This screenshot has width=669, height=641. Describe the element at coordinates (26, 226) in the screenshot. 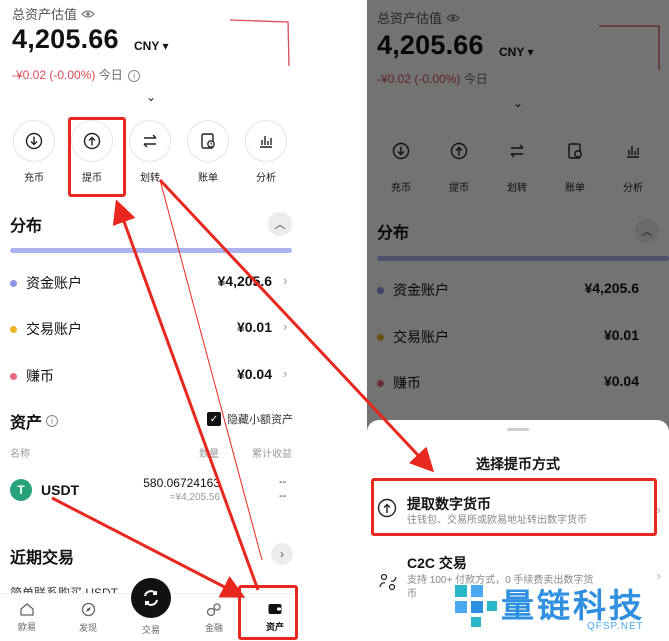

I see `distribution-title: 分布` at that location.